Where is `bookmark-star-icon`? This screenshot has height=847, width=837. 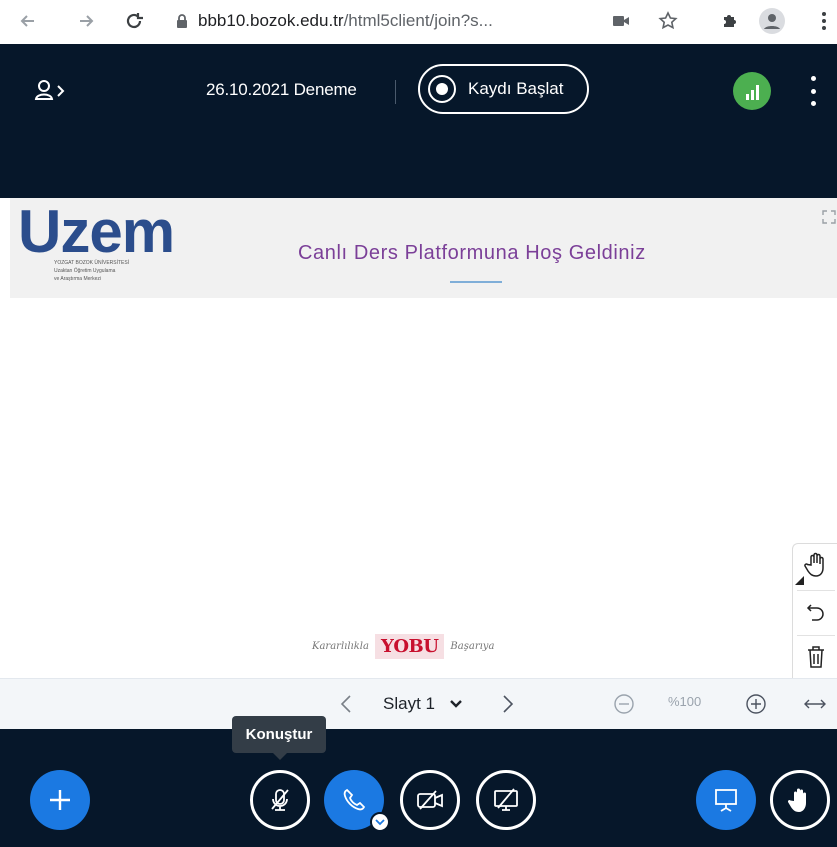 bookmark-star-icon is located at coordinates (668, 21).